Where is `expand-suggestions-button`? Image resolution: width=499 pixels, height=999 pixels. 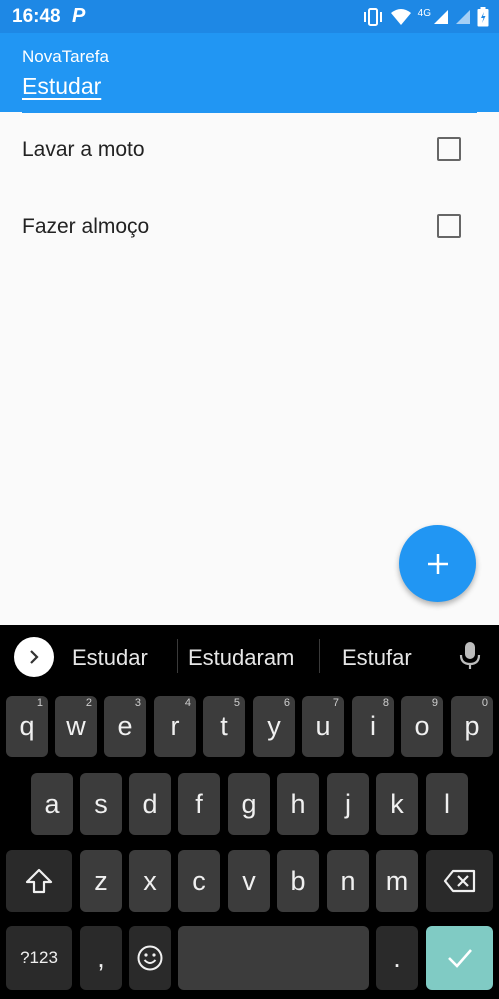 expand-suggestions-button is located at coordinates (34, 657).